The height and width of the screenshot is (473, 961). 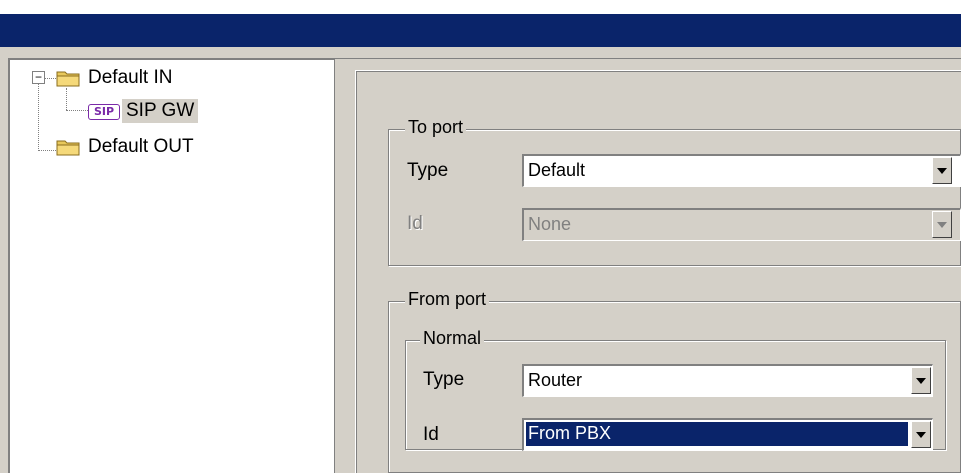 What do you see at coordinates (130, 77) in the screenshot?
I see `tree-item-label: Default IN` at bounding box center [130, 77].